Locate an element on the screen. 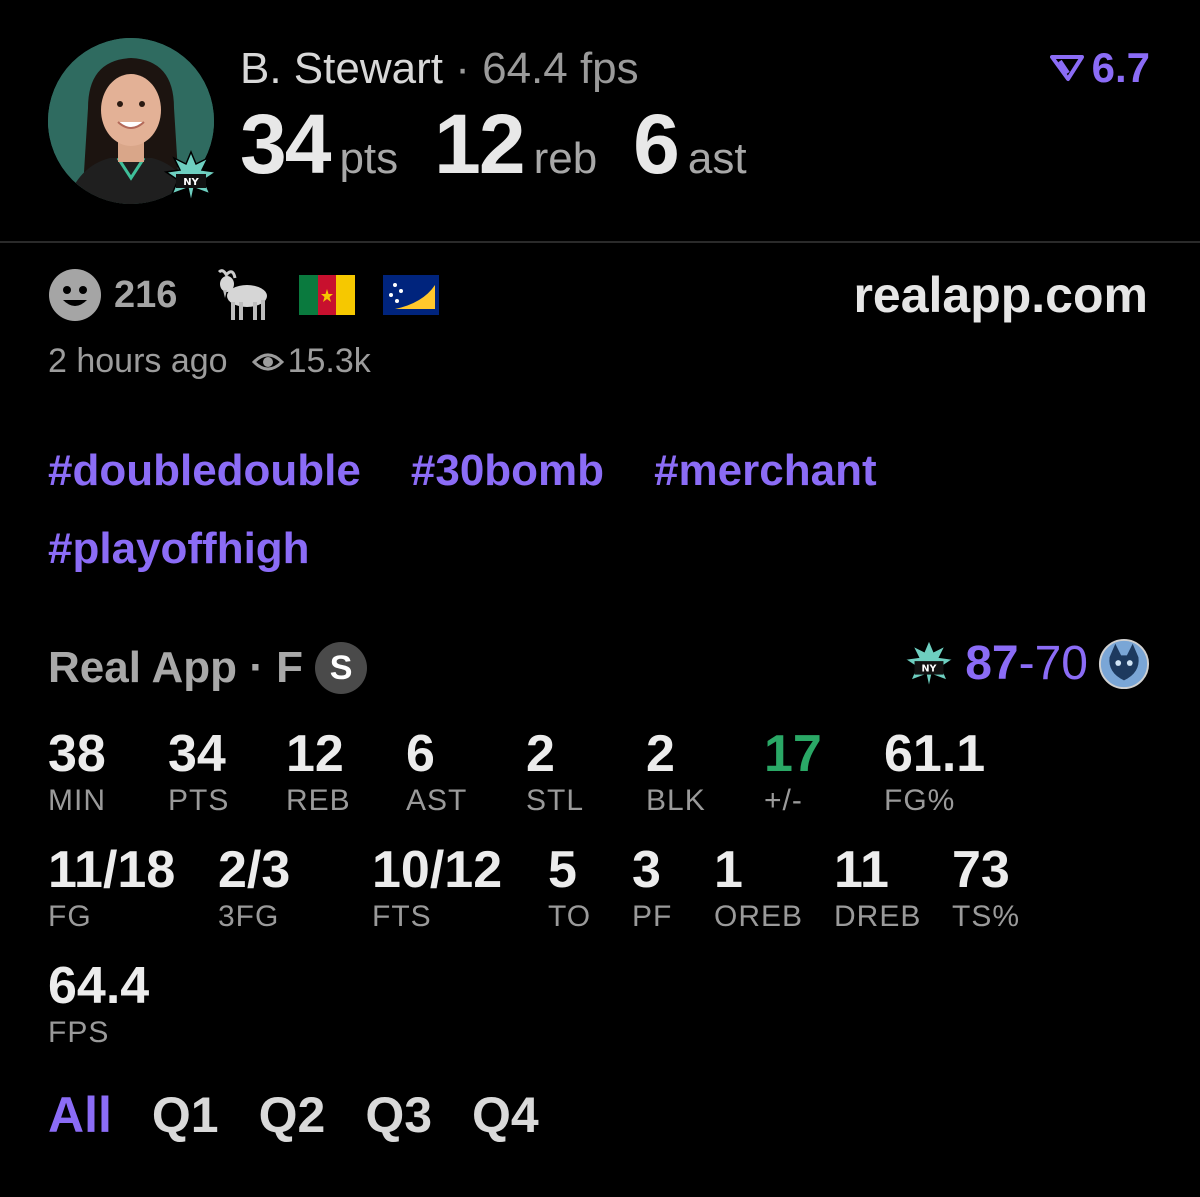  rating-arrow-icon is located at coordinates (1066, 68).